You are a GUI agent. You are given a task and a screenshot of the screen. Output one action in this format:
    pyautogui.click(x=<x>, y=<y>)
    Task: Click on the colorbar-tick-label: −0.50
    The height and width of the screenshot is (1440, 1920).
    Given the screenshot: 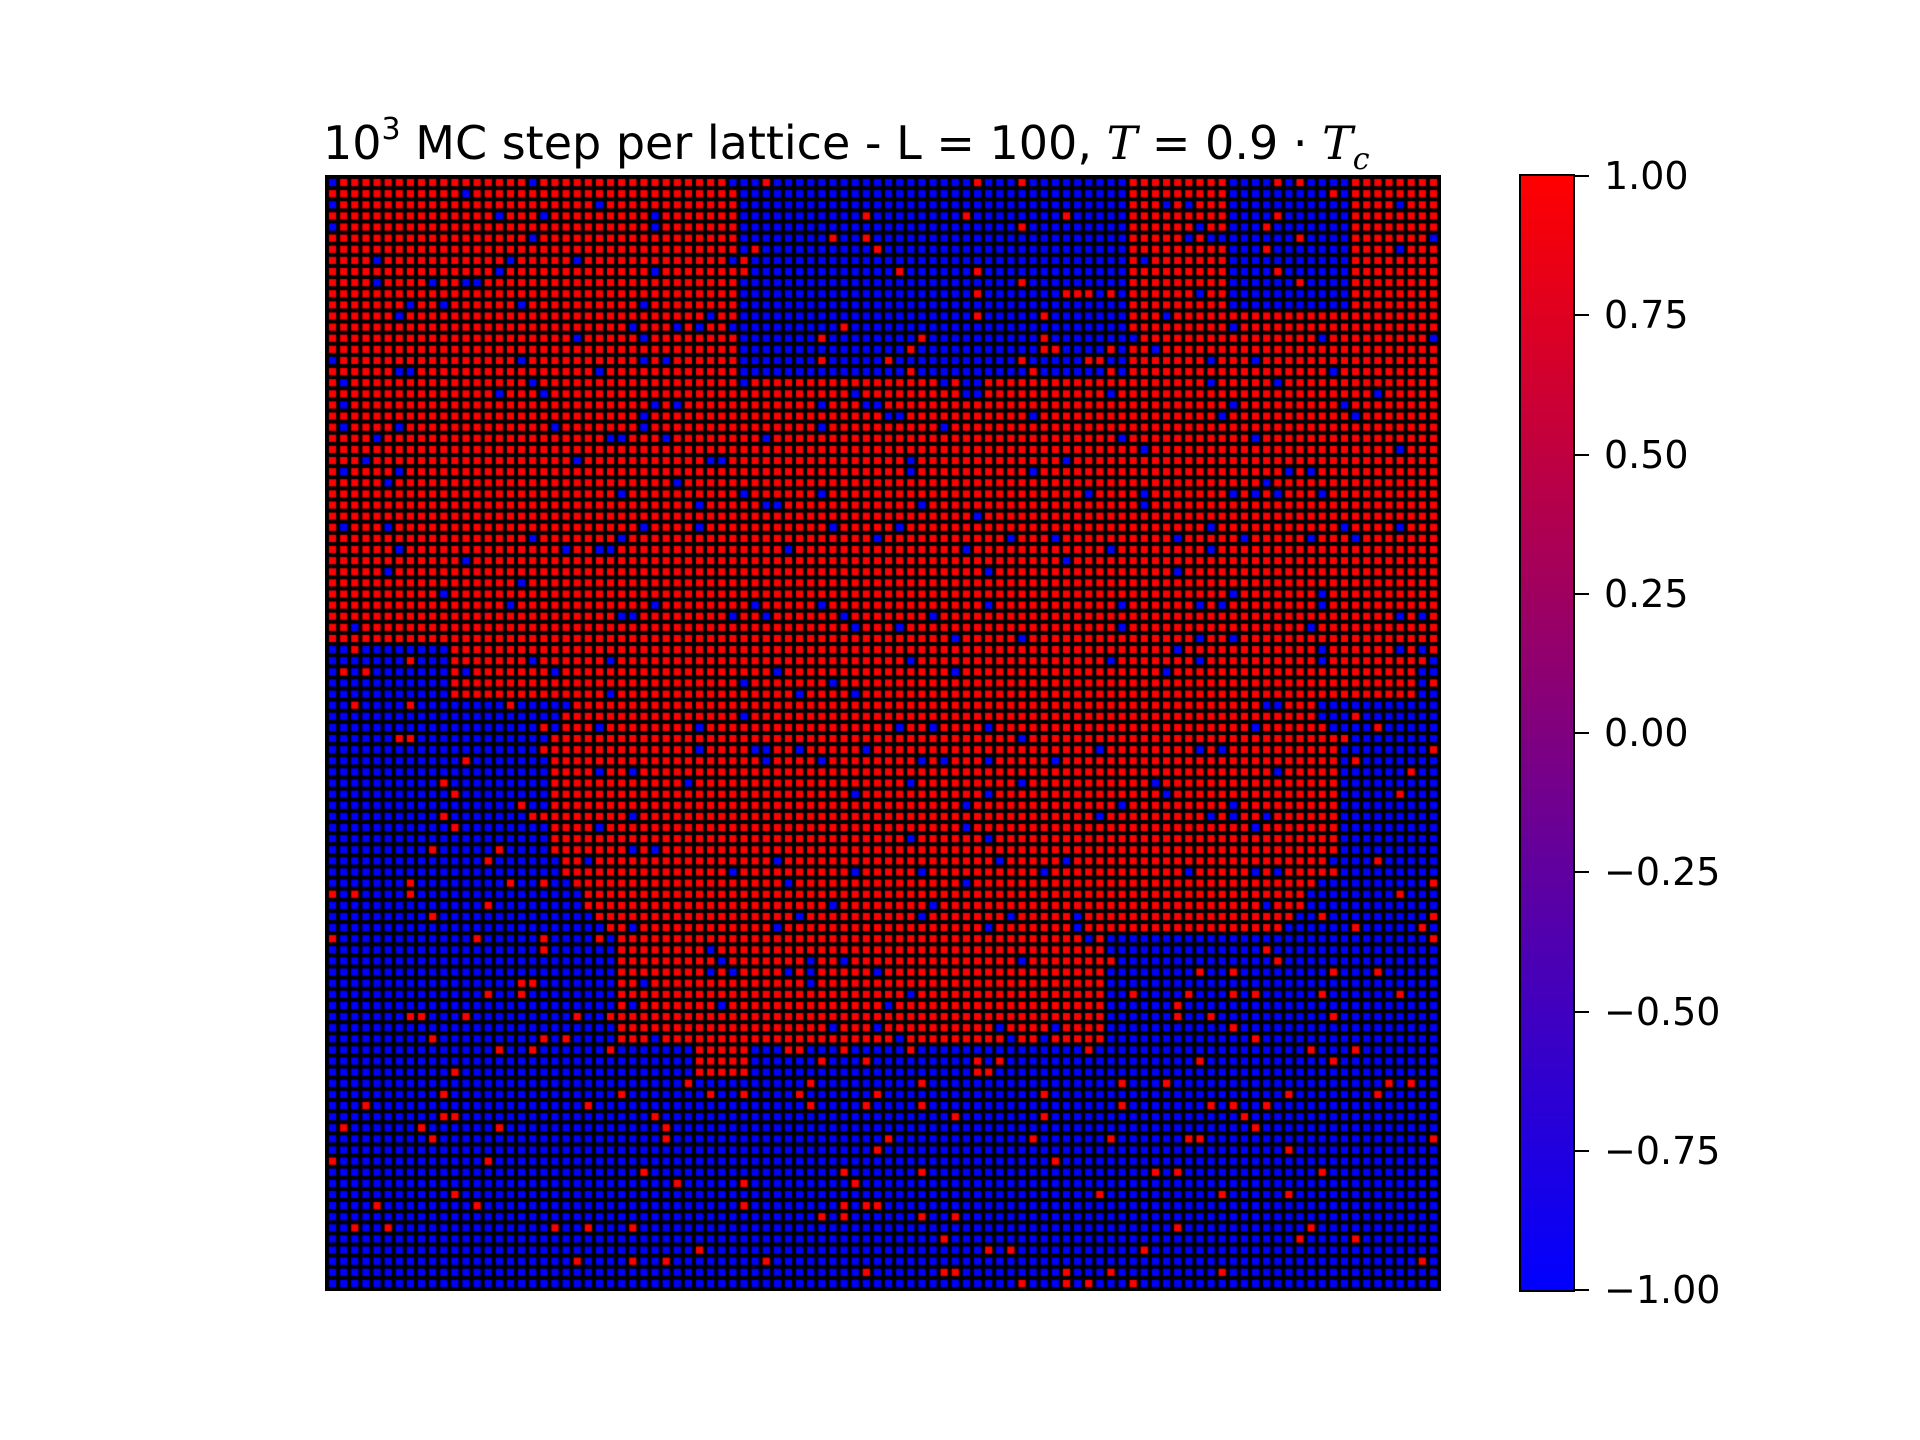 What is the action you would take?
    pyautogui.click(x=1662, y=1011)
    